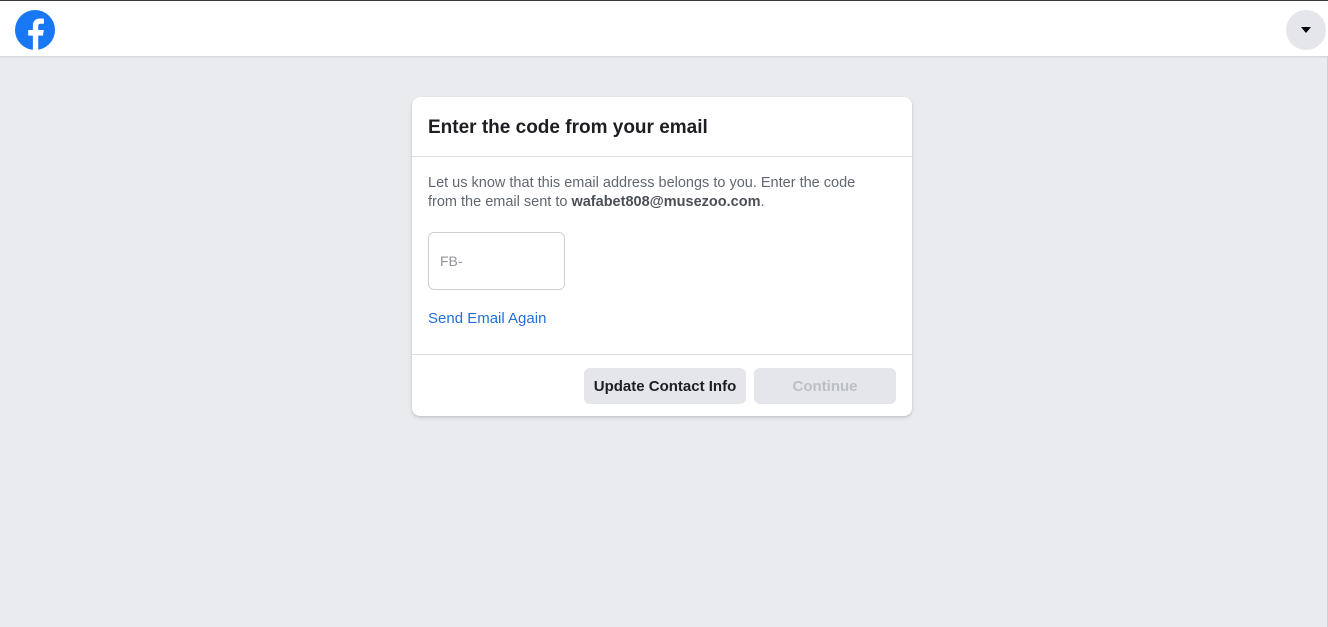 Image resolution: width=1328 pixels, height=627 pixels. What do you see at coordinates (487, 319) in the screenshot?
I see `send-email-again-link: Send Email Again` at bounding box center [487, 319].